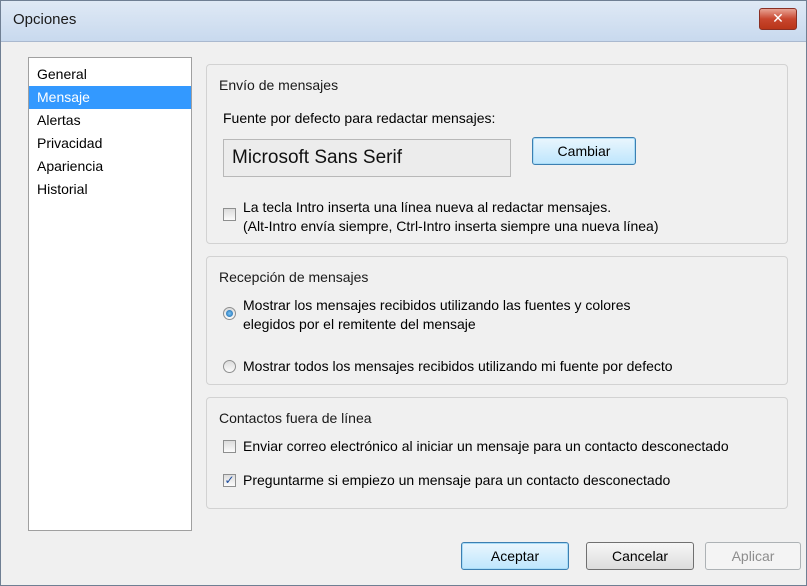 The image size is (807, 586). I want to click on accept-button: Aceptar, so click(515, 556).